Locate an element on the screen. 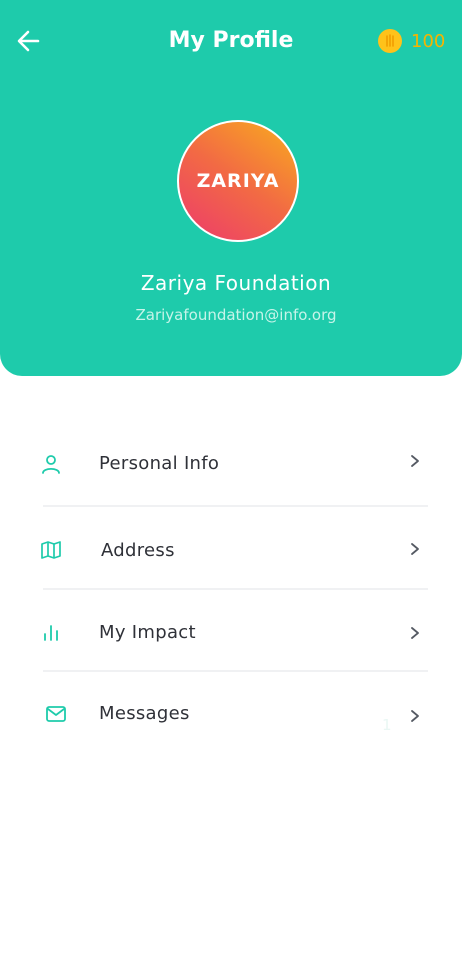 This screenshot has height=975, width=462. profile-email: Zariyafoundation@info.org is located at coordinates (236, 315).